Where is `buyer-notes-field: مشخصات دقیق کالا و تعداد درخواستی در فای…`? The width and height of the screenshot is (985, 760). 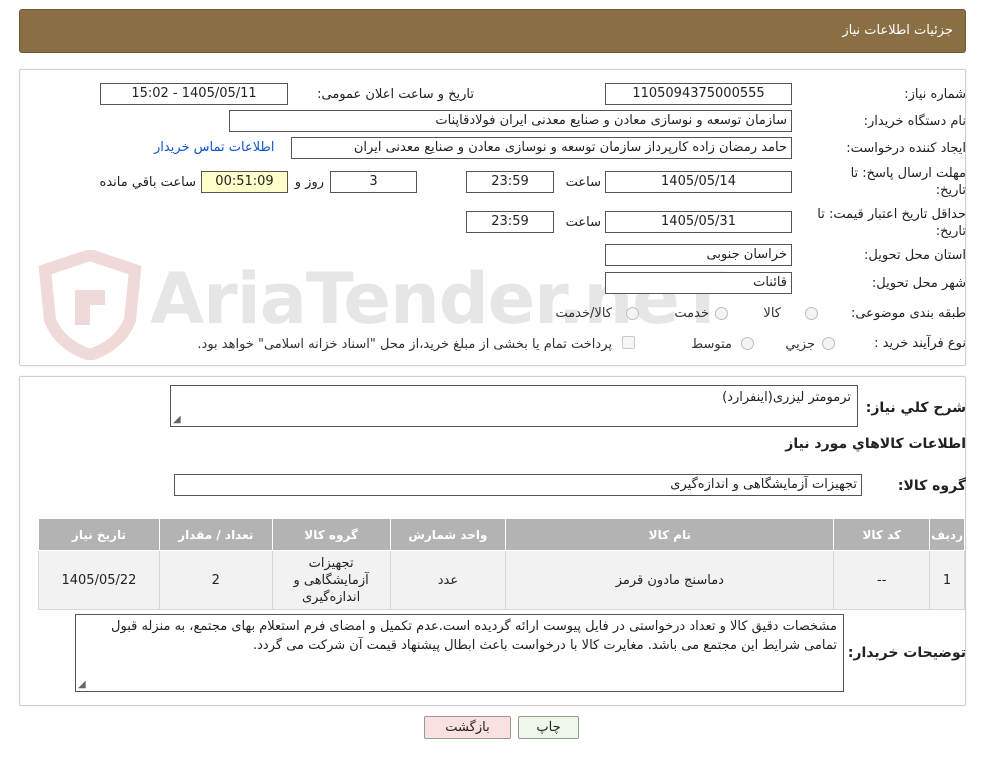 buyer-notes-field: مشخصات دقیق کالا و تعداد درخواستی در فای… is located at coordinates (459, 653).